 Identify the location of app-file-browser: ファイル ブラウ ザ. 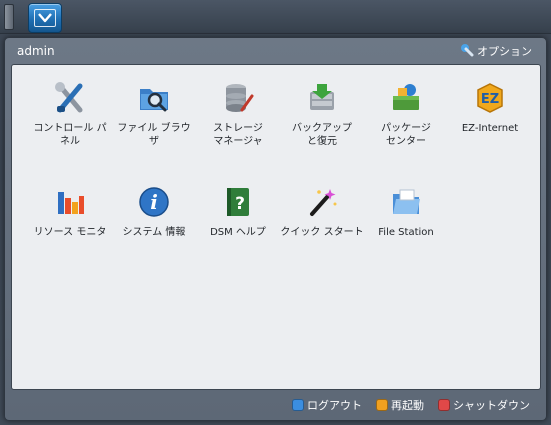
(154, 124).